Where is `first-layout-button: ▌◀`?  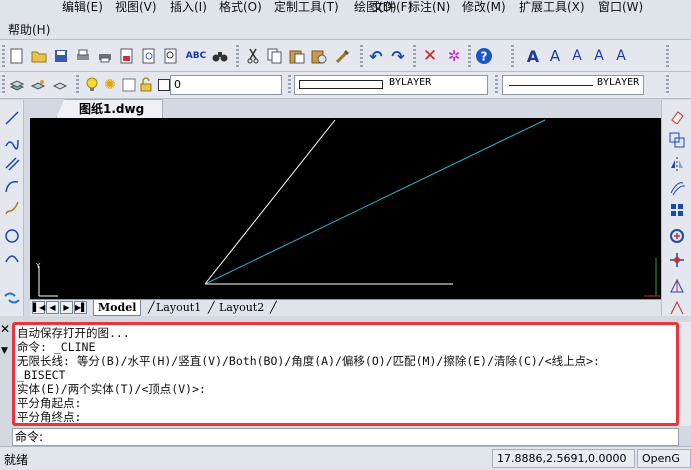
first-layout-button: ▌◀ is located at coordinates (38, 307).